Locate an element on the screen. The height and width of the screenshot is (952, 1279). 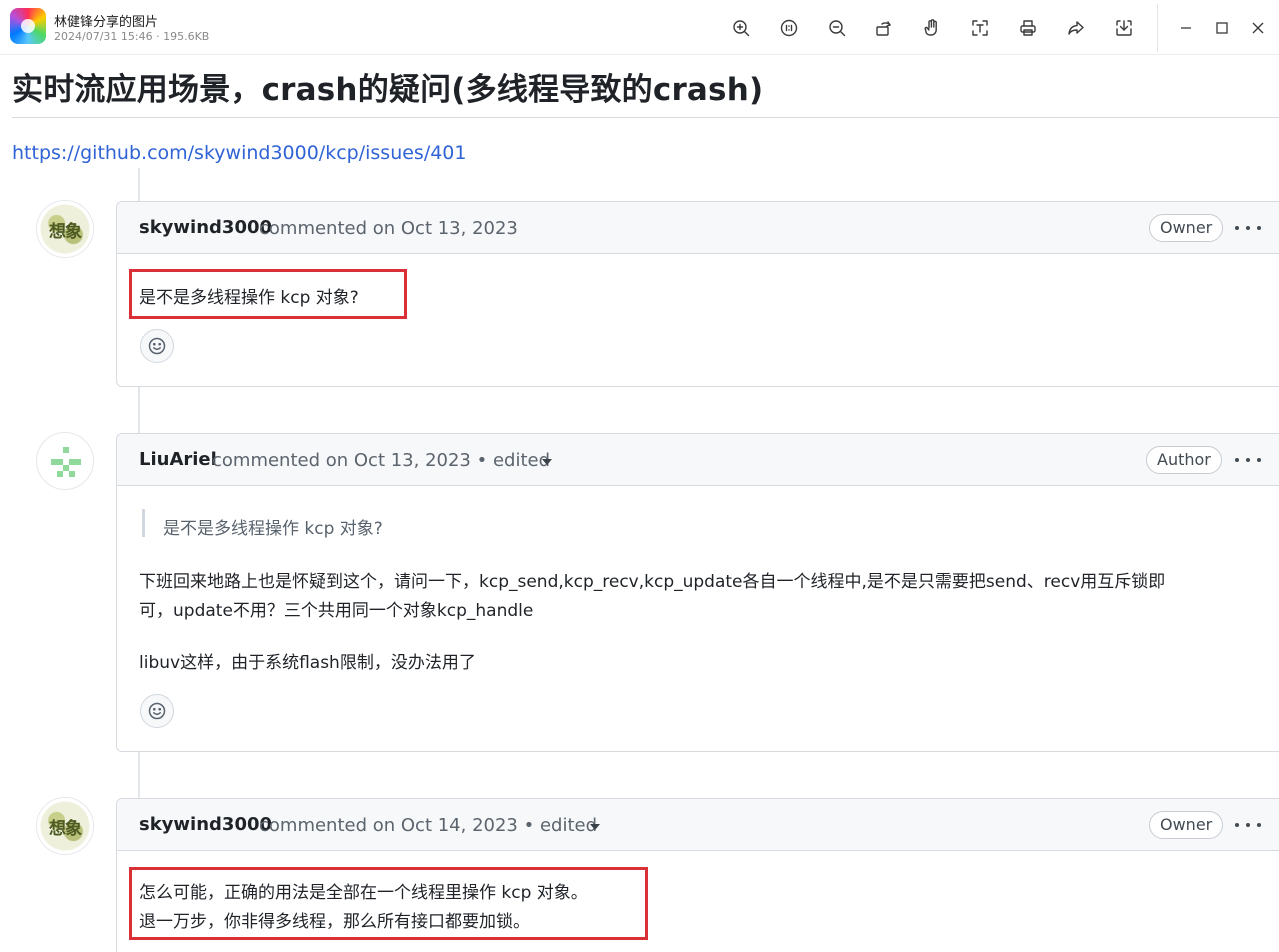
comment-timestamp: commented on Oct 13, 2023 • edited is located at coordinates (381, 460).